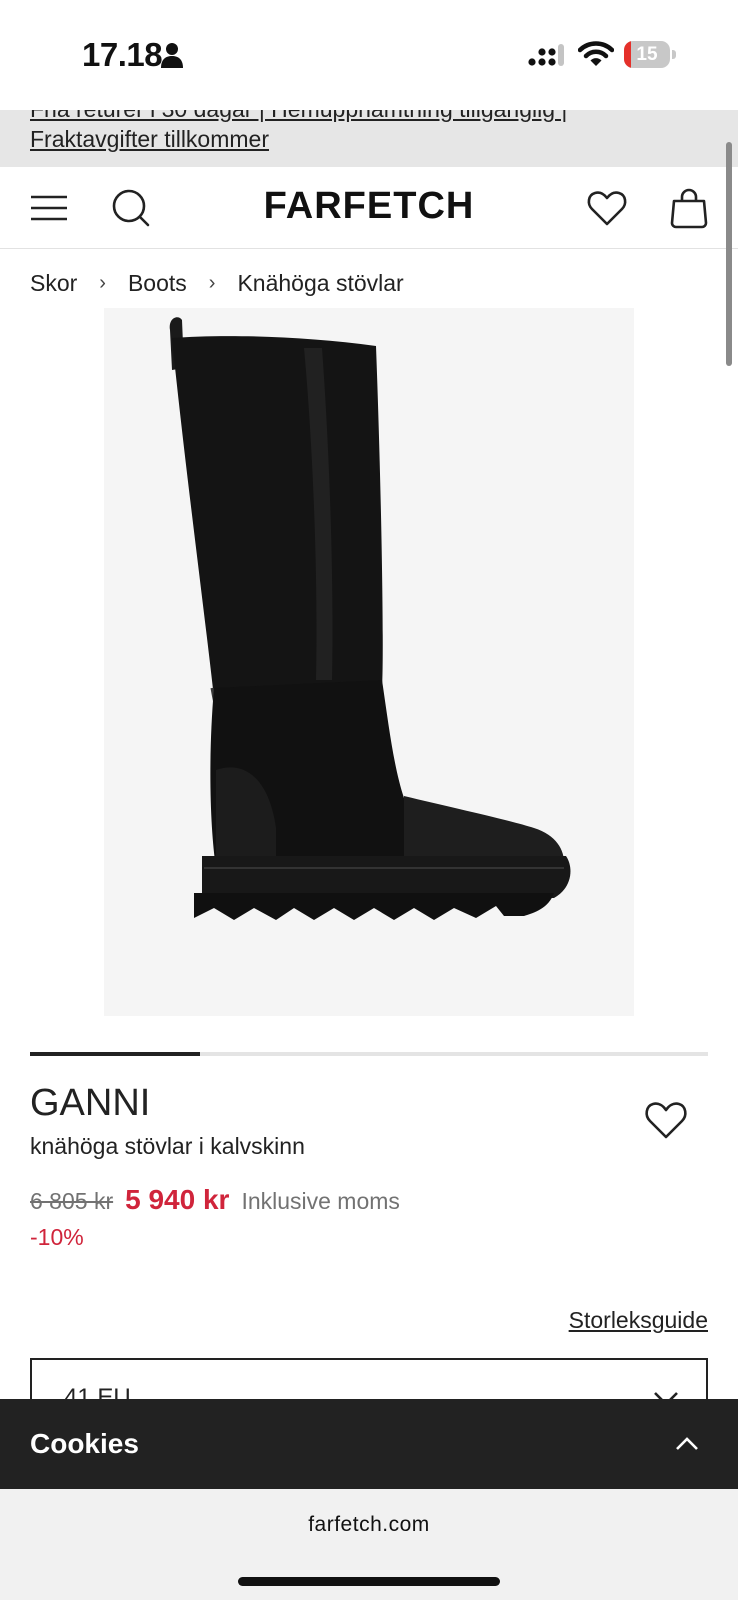 The height and width of the screenshot is (1600, 738). I want to click on home-indicator, so click(369, 1581).